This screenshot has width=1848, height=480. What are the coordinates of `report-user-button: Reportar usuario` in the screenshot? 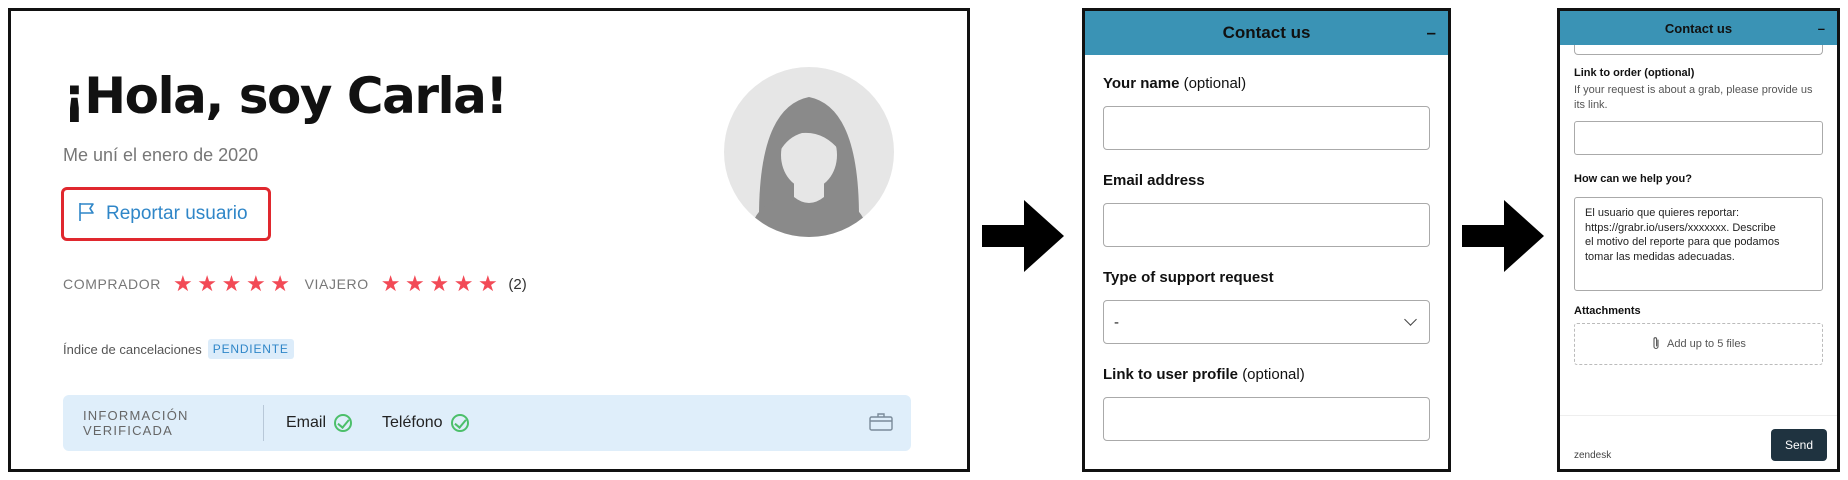 It's located at (166, 214).